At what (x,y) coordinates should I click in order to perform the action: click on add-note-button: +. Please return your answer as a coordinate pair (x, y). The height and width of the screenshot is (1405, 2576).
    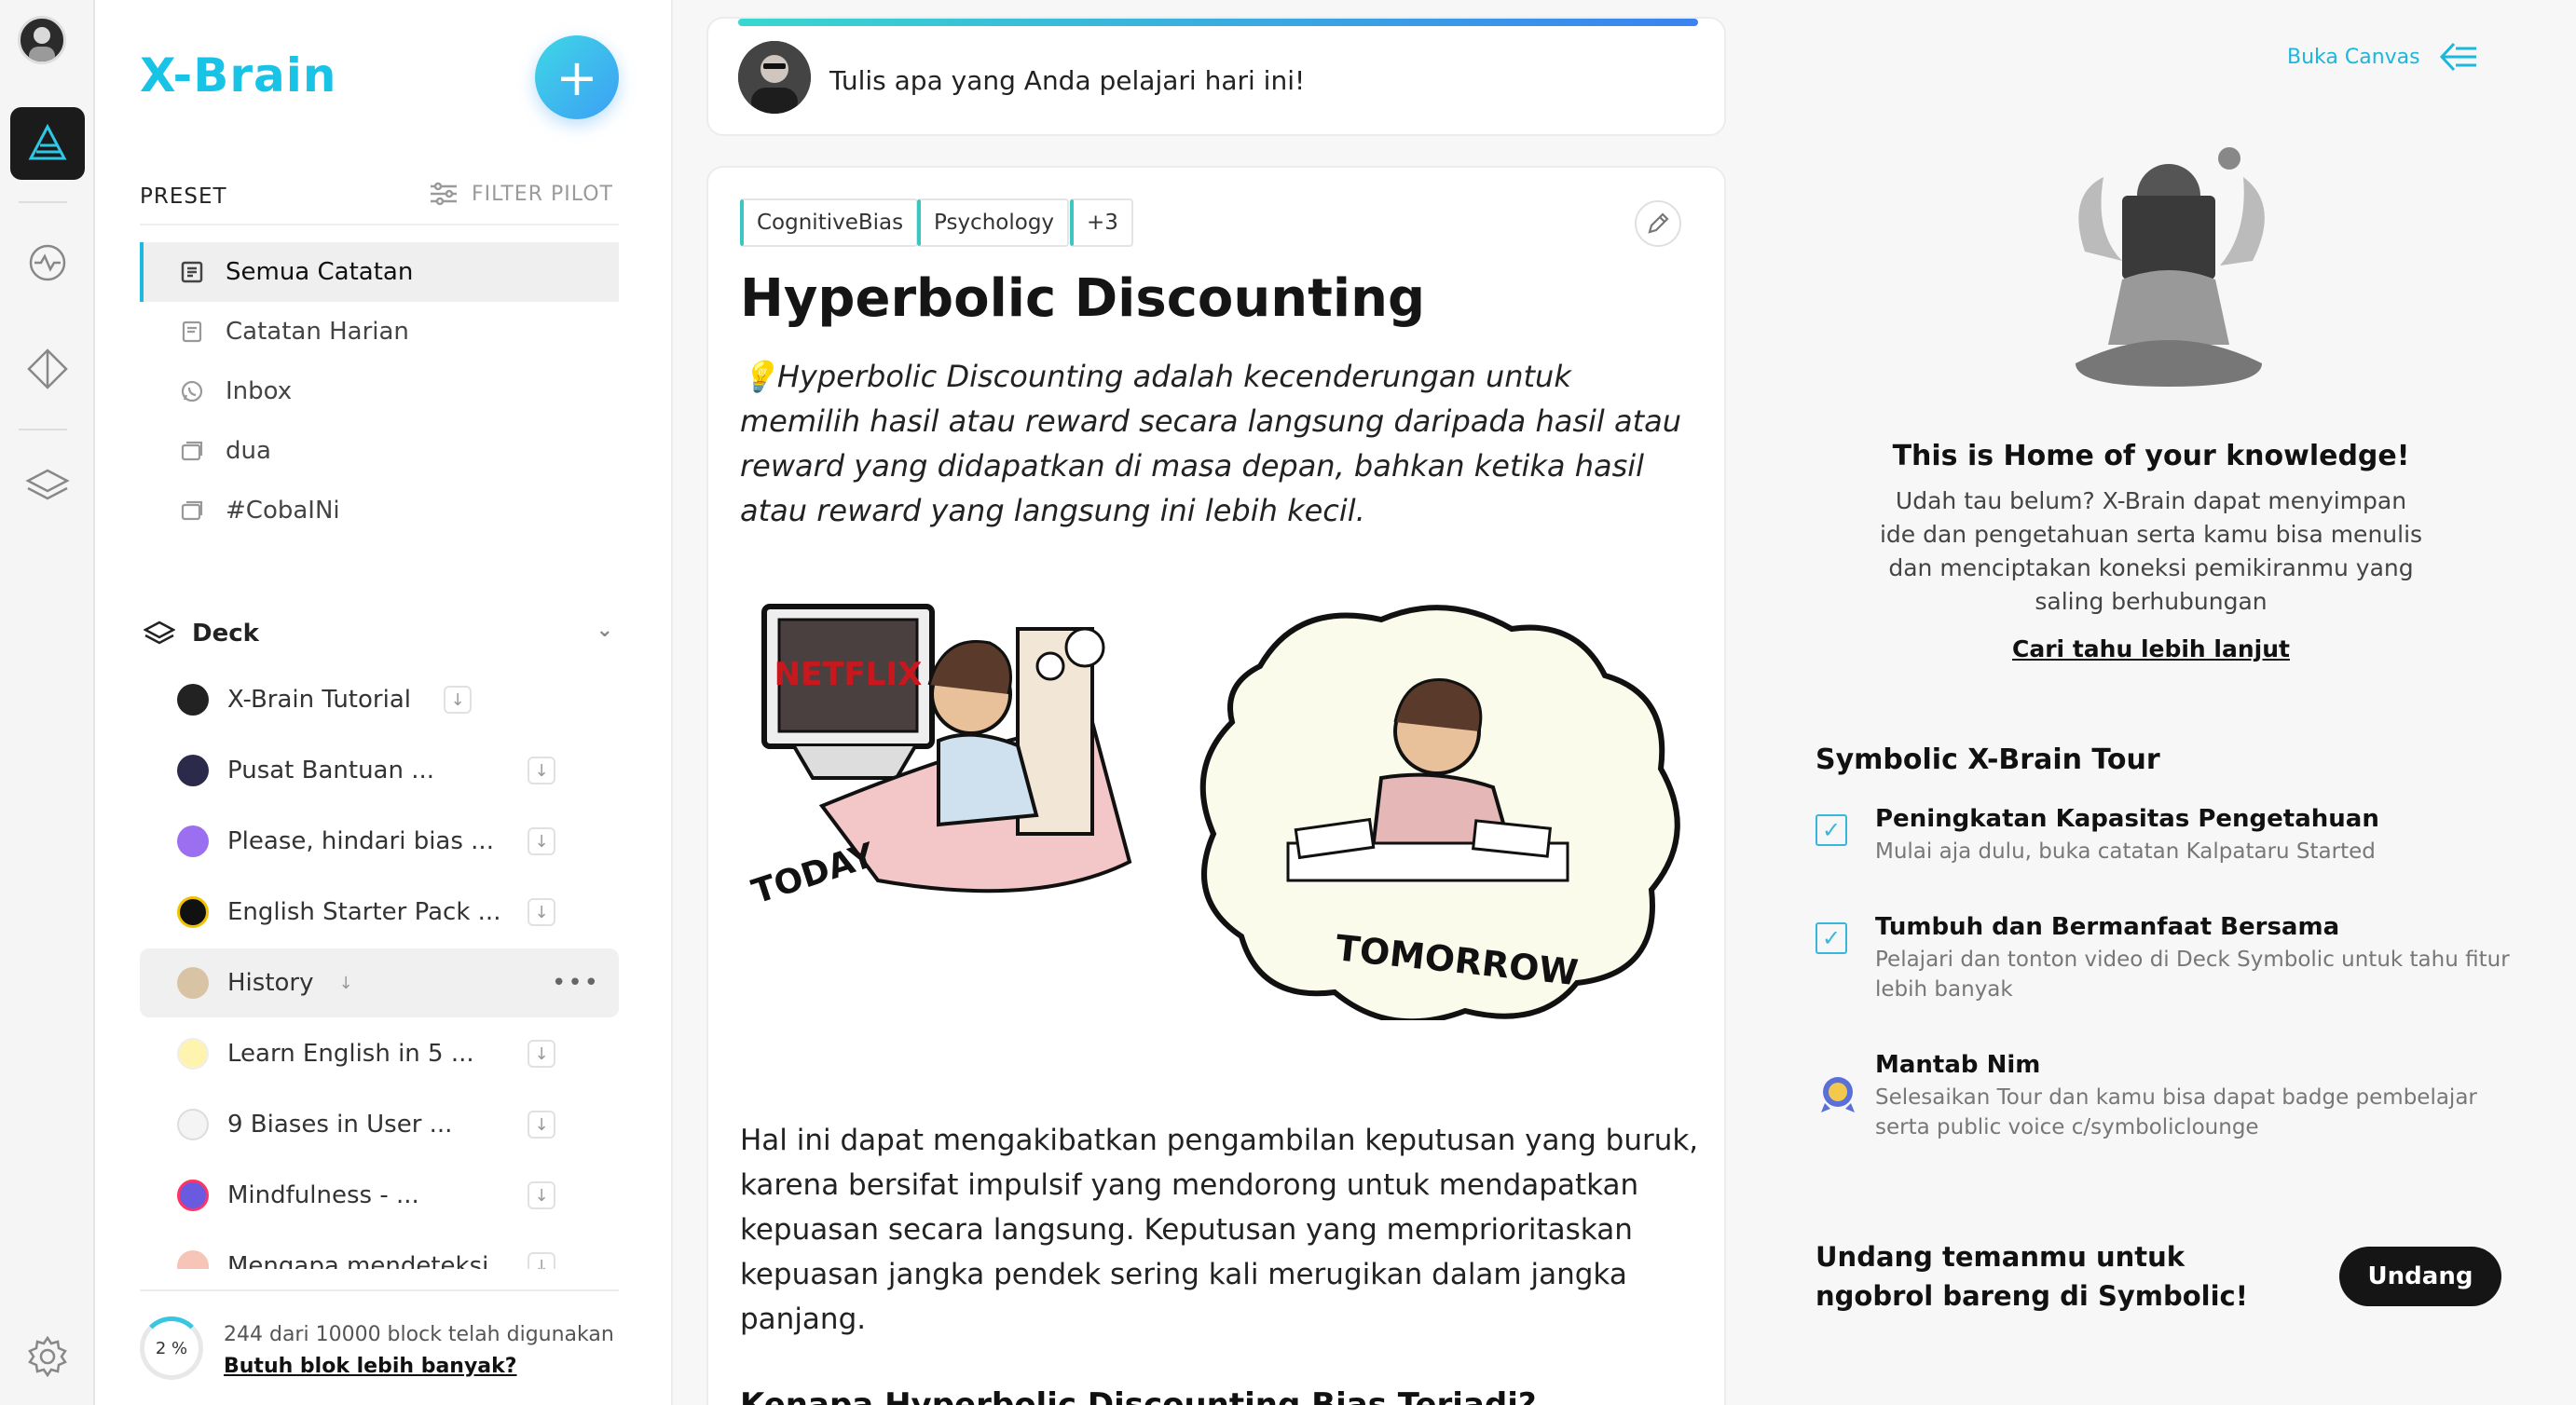
    Looking at the image, I should click on (577, 77).